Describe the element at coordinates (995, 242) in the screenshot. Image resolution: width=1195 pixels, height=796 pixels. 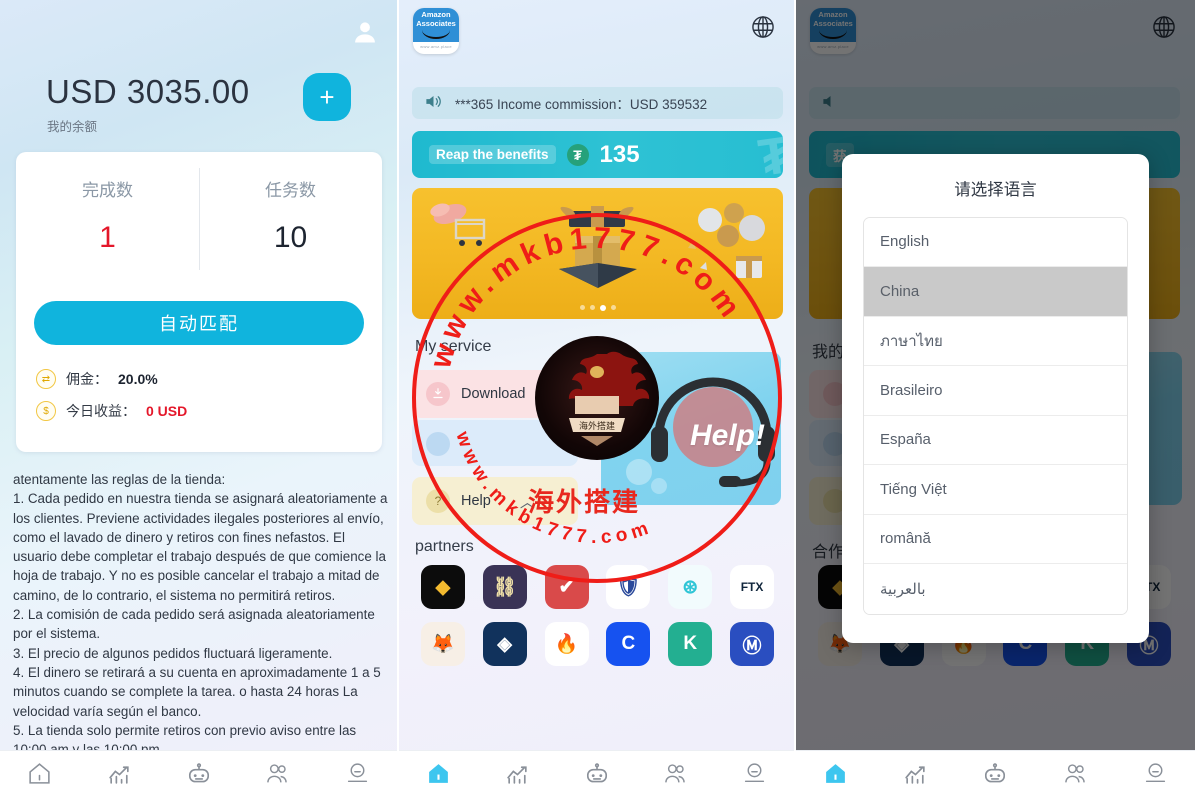
I see `language-option-english: English` at that location.